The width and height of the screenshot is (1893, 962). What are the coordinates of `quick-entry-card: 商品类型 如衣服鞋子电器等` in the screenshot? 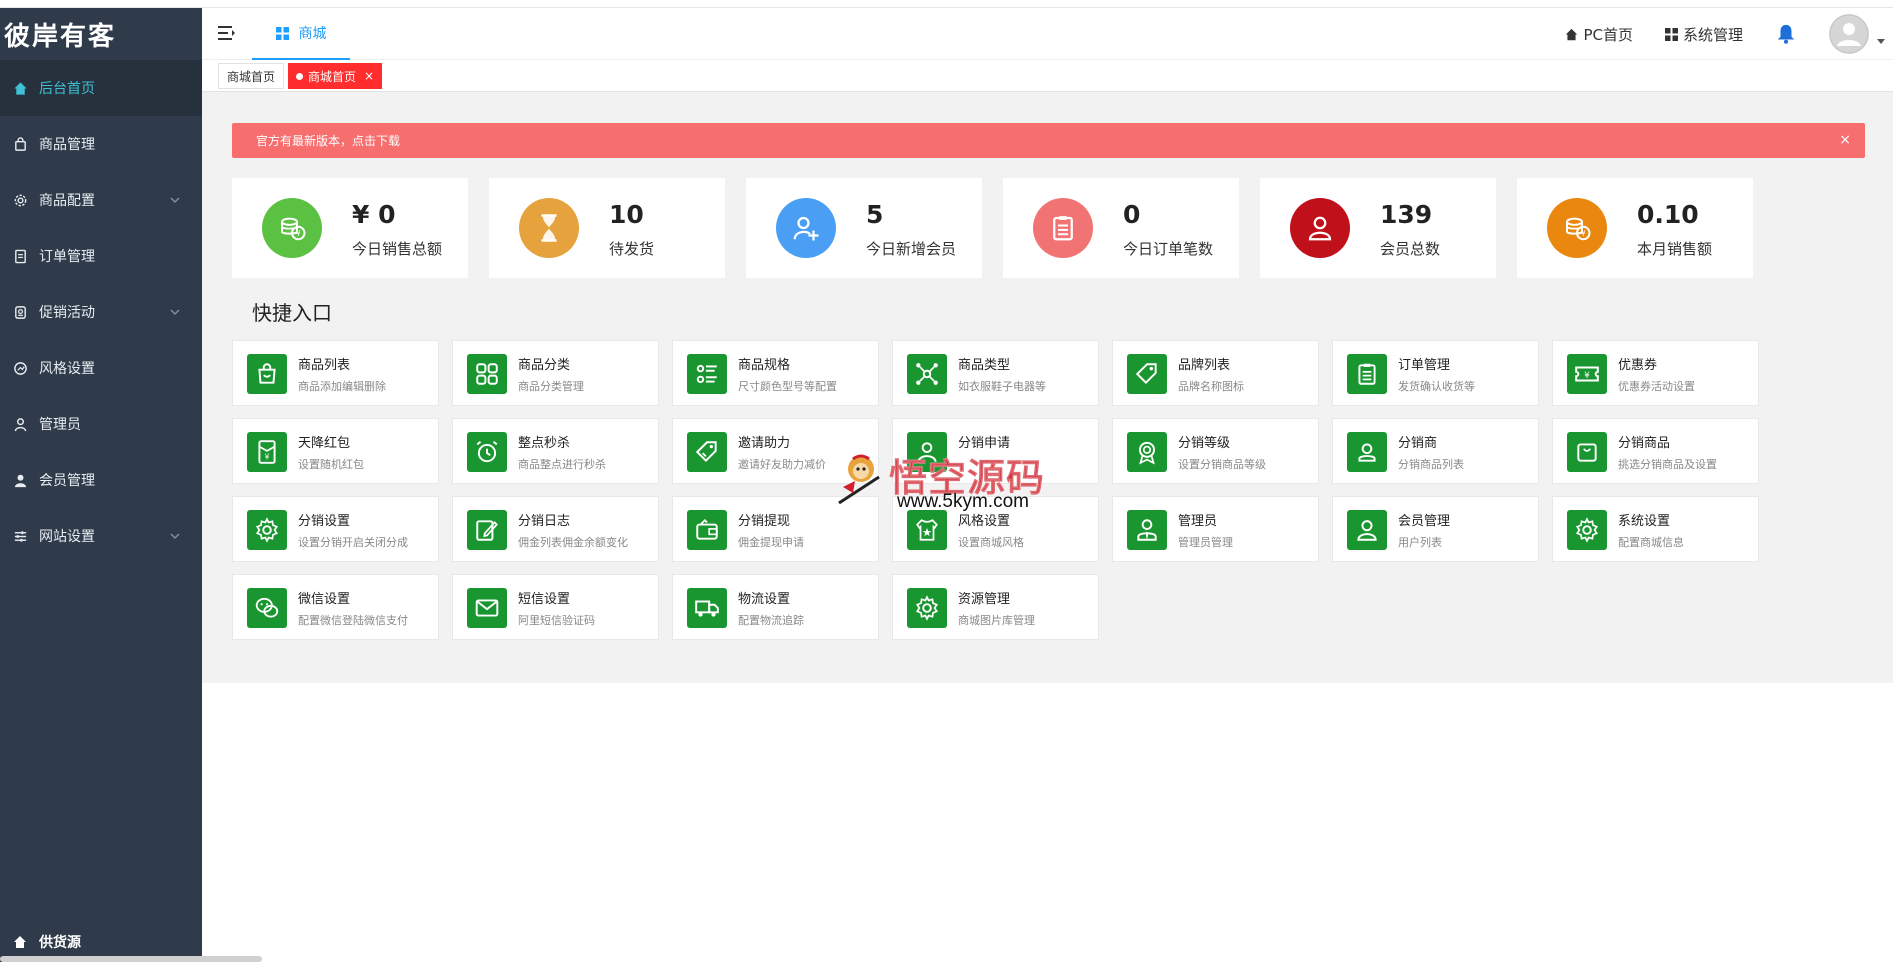 It's located at (995, 373).